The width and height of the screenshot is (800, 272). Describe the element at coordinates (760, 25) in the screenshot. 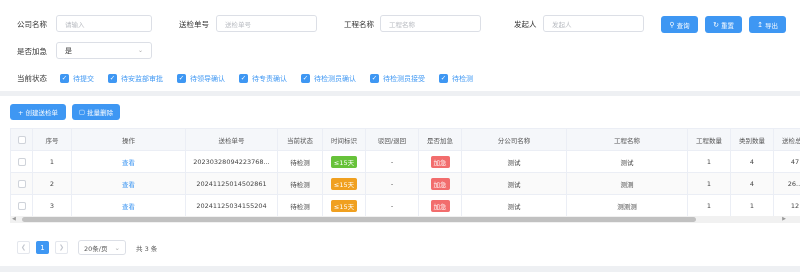

I see `export-icon: ↥` at that location.